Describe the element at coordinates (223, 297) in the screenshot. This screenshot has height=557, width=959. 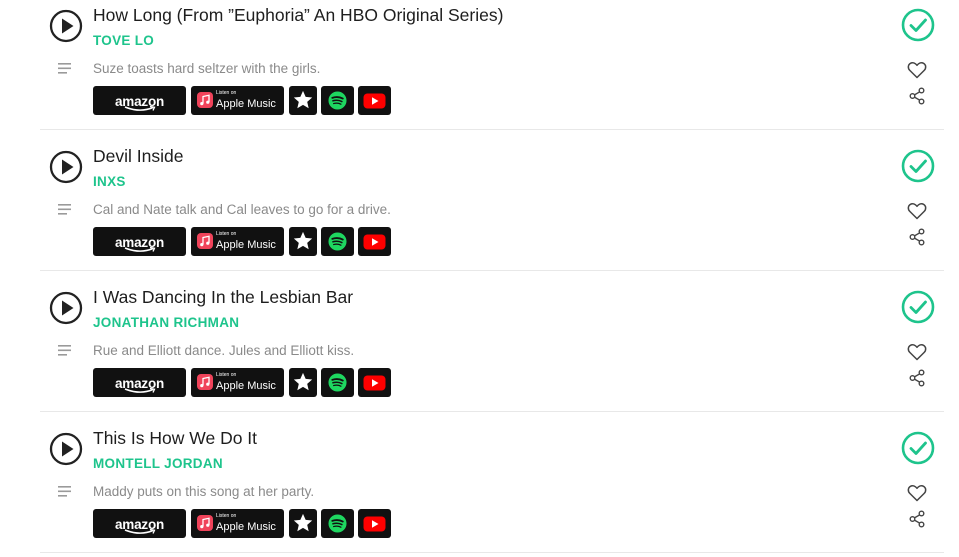
I see `song-title: I Was Dancing In the Lesbian Bar` at that location.